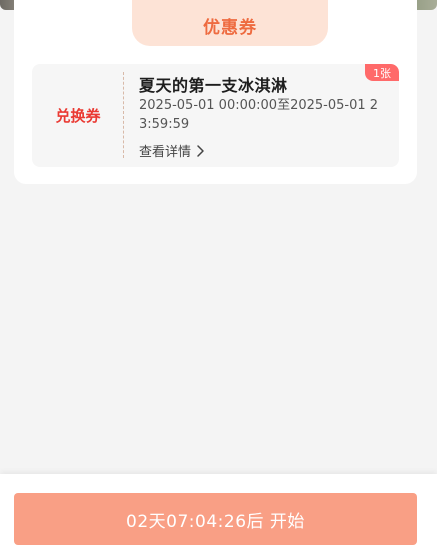 Image resolution: width=437 pixels, height=549 pixels. I want to click on view-details-link: 查看详情, so click(173, 150).